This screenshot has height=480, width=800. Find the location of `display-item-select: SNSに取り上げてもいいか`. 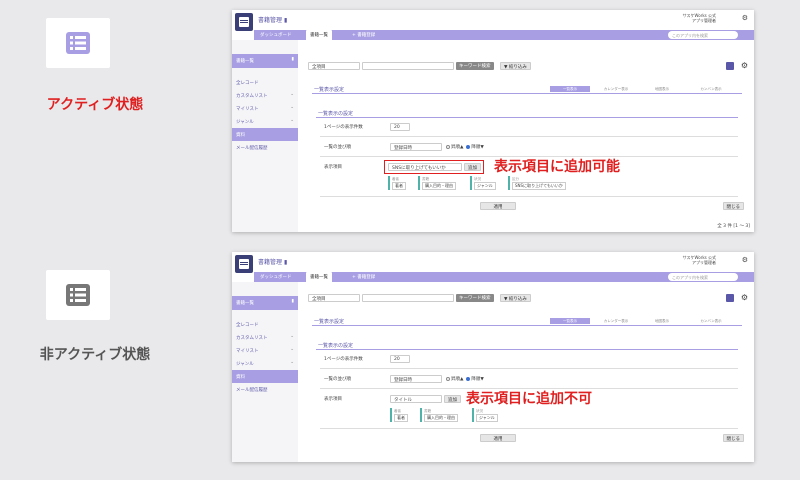

display-item-select: SNSに取り上げてもいいか is located at coordinates (425, 167).